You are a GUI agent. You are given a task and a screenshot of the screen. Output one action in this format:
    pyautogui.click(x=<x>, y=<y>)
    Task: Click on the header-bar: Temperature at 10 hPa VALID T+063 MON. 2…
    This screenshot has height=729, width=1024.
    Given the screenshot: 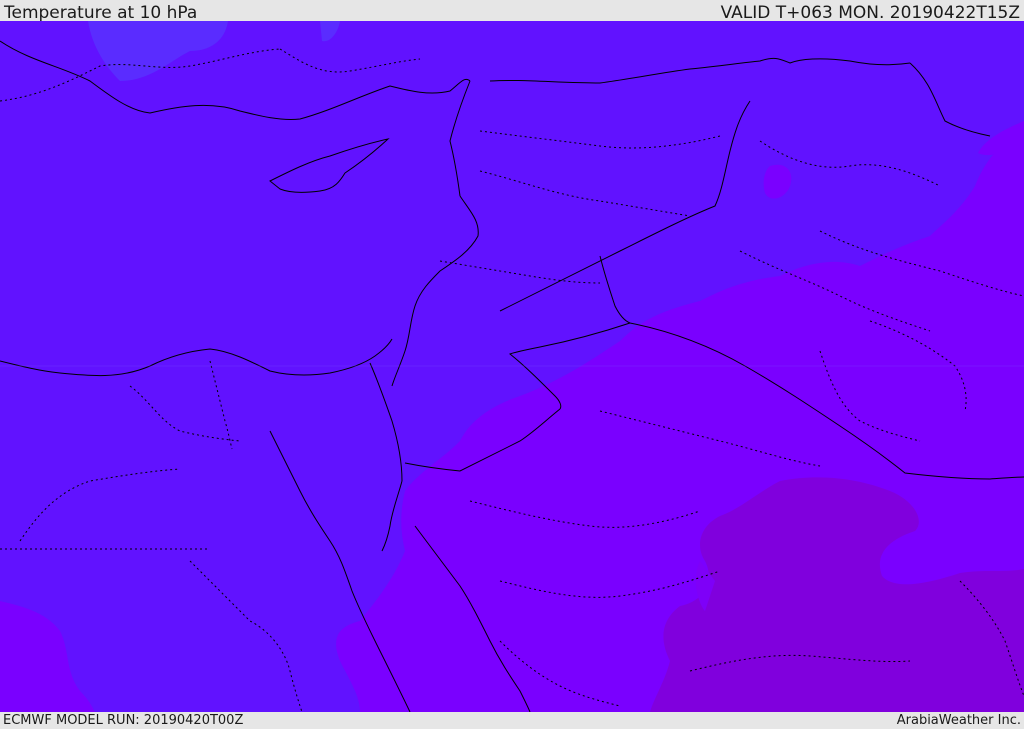 What is the action you would take?
    pyautogui.click(x=512, y=11)
    